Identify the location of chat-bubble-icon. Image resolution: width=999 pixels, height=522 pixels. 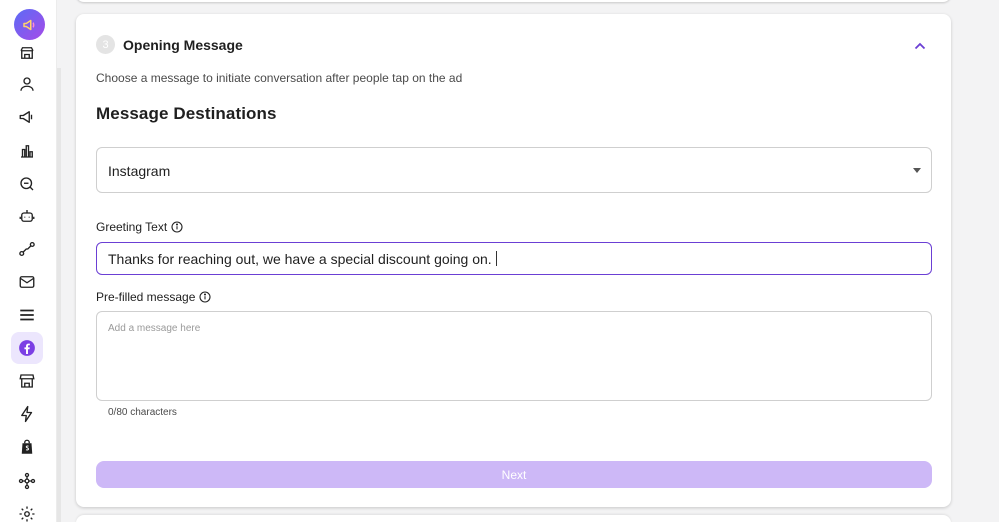
(27, 184).